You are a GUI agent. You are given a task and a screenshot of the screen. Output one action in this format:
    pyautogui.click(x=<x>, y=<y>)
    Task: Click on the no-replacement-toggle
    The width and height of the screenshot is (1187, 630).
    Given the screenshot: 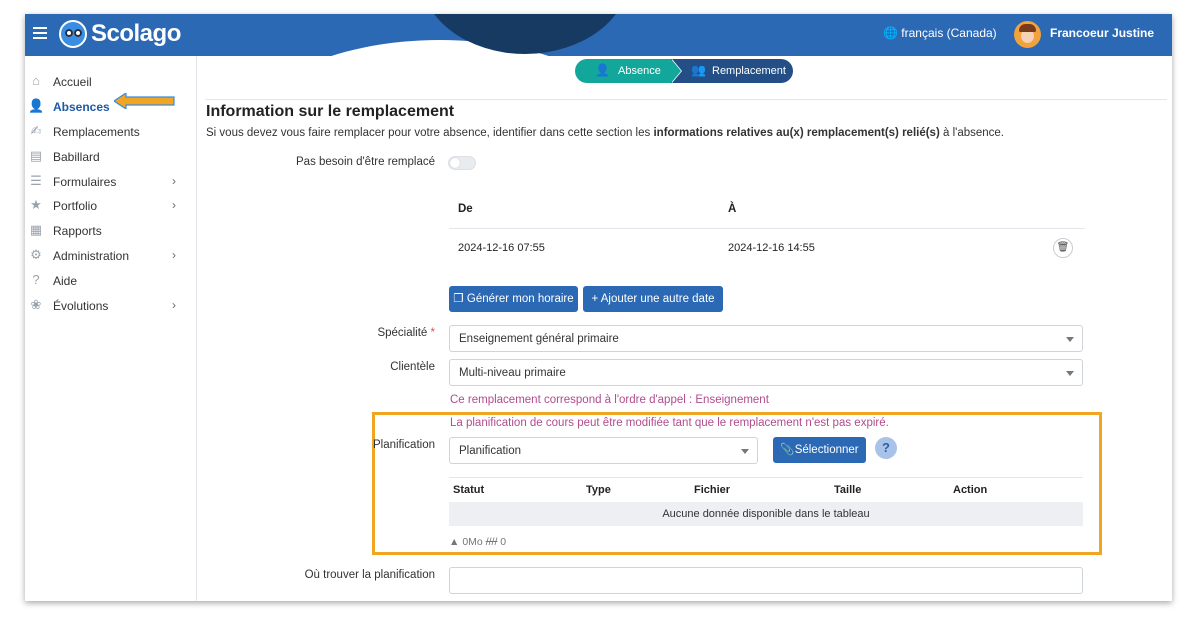 What is the action you would take?
    pyautogui.click(x=462, y=163)
    